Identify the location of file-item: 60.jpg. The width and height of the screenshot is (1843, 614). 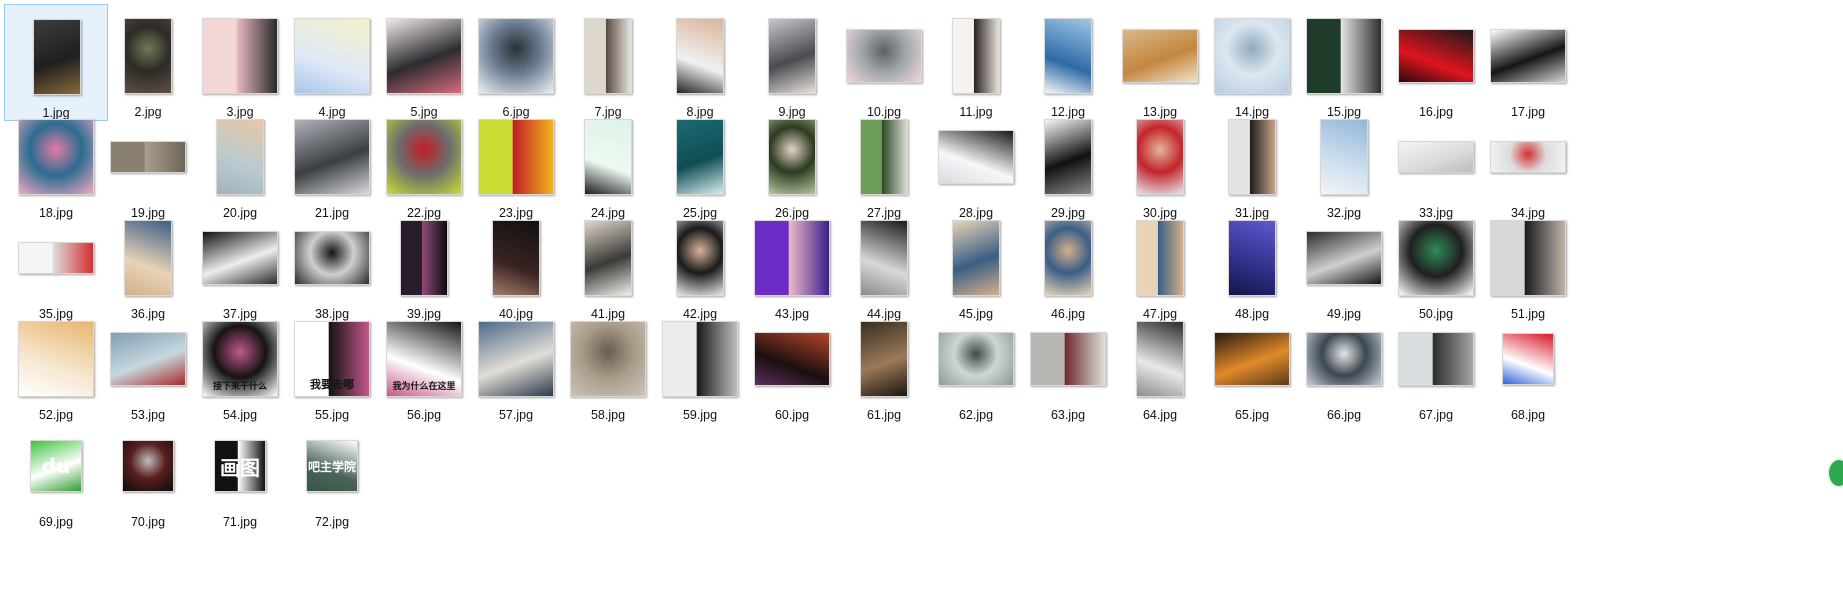
(792, 365).